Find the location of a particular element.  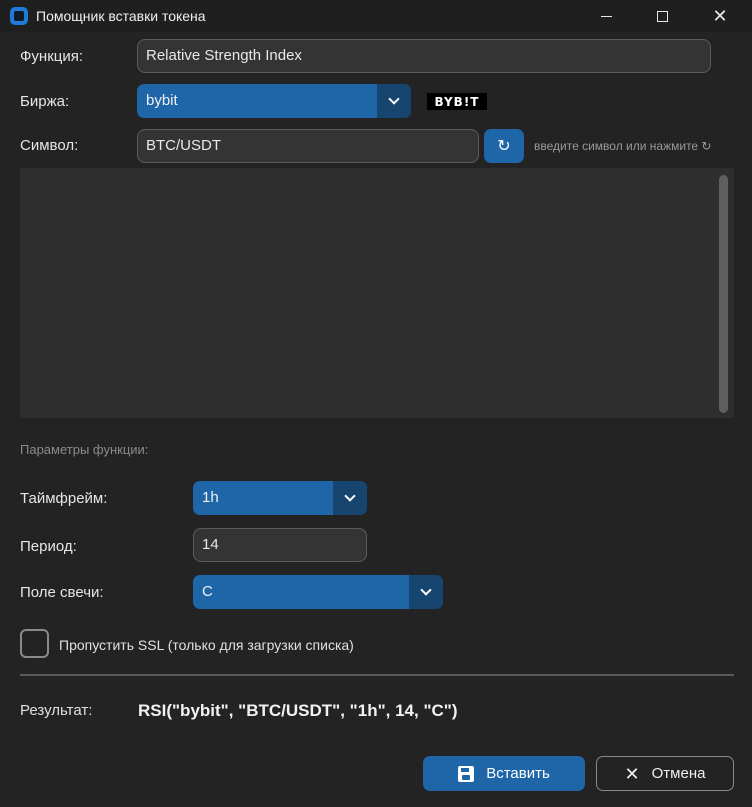

result-label: Результат: is located at coordinates (56, 710).